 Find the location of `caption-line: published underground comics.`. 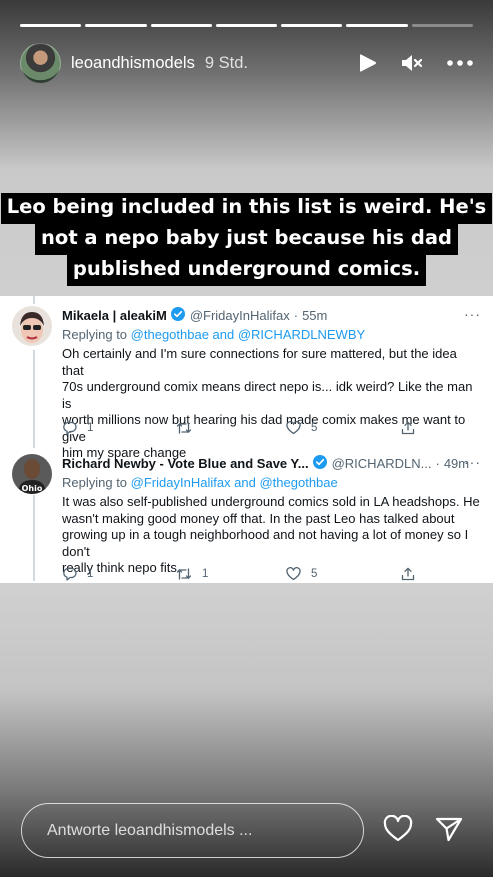

caption-line: published underground comics. is located at coordinates (246, 270).